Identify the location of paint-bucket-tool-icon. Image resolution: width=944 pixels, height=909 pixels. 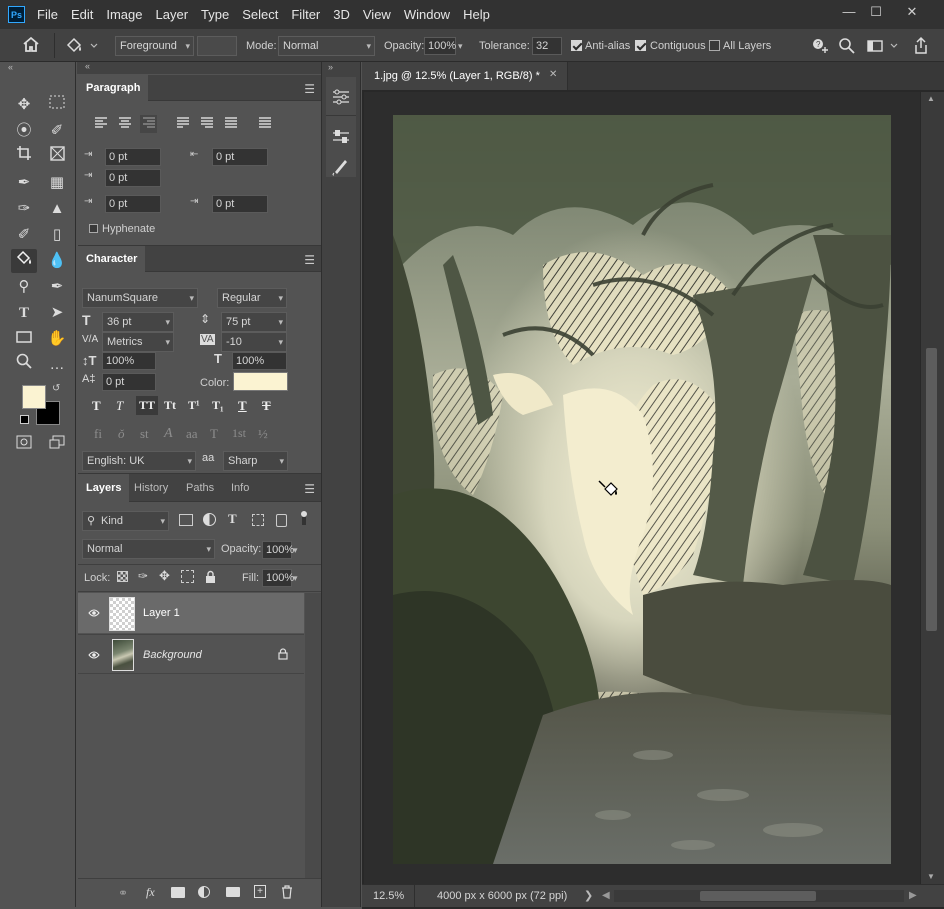
(24, 261).